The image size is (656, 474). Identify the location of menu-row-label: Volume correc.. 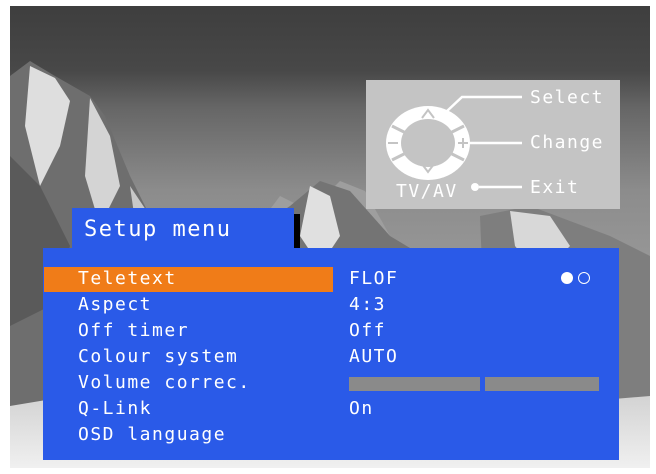
(164, 382).